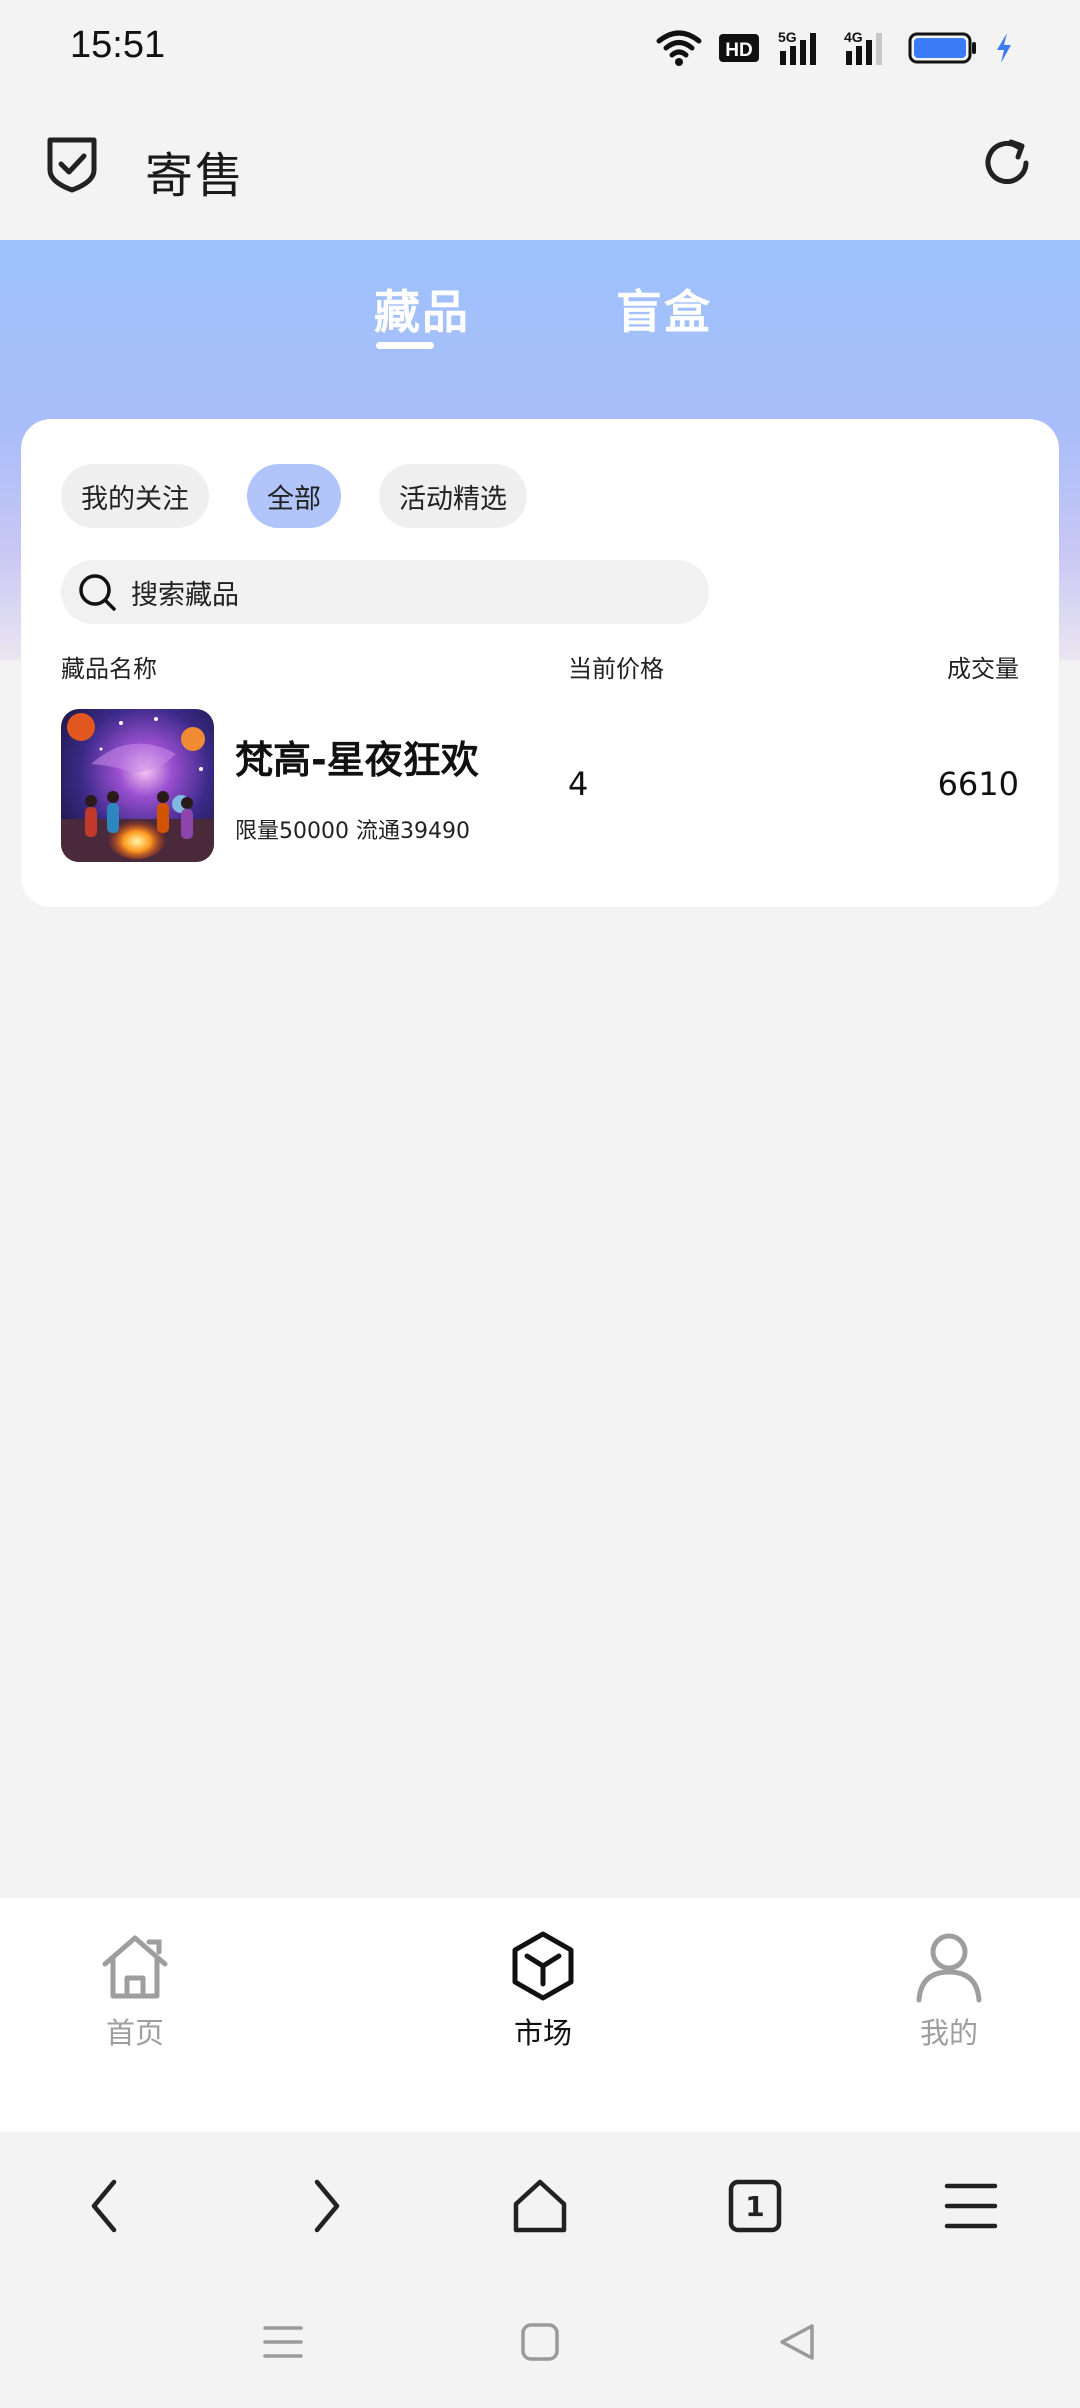  Describe the element at coordinates (983, 669) in the screenshot. I see `column-header-volume: 成交量` at that location.